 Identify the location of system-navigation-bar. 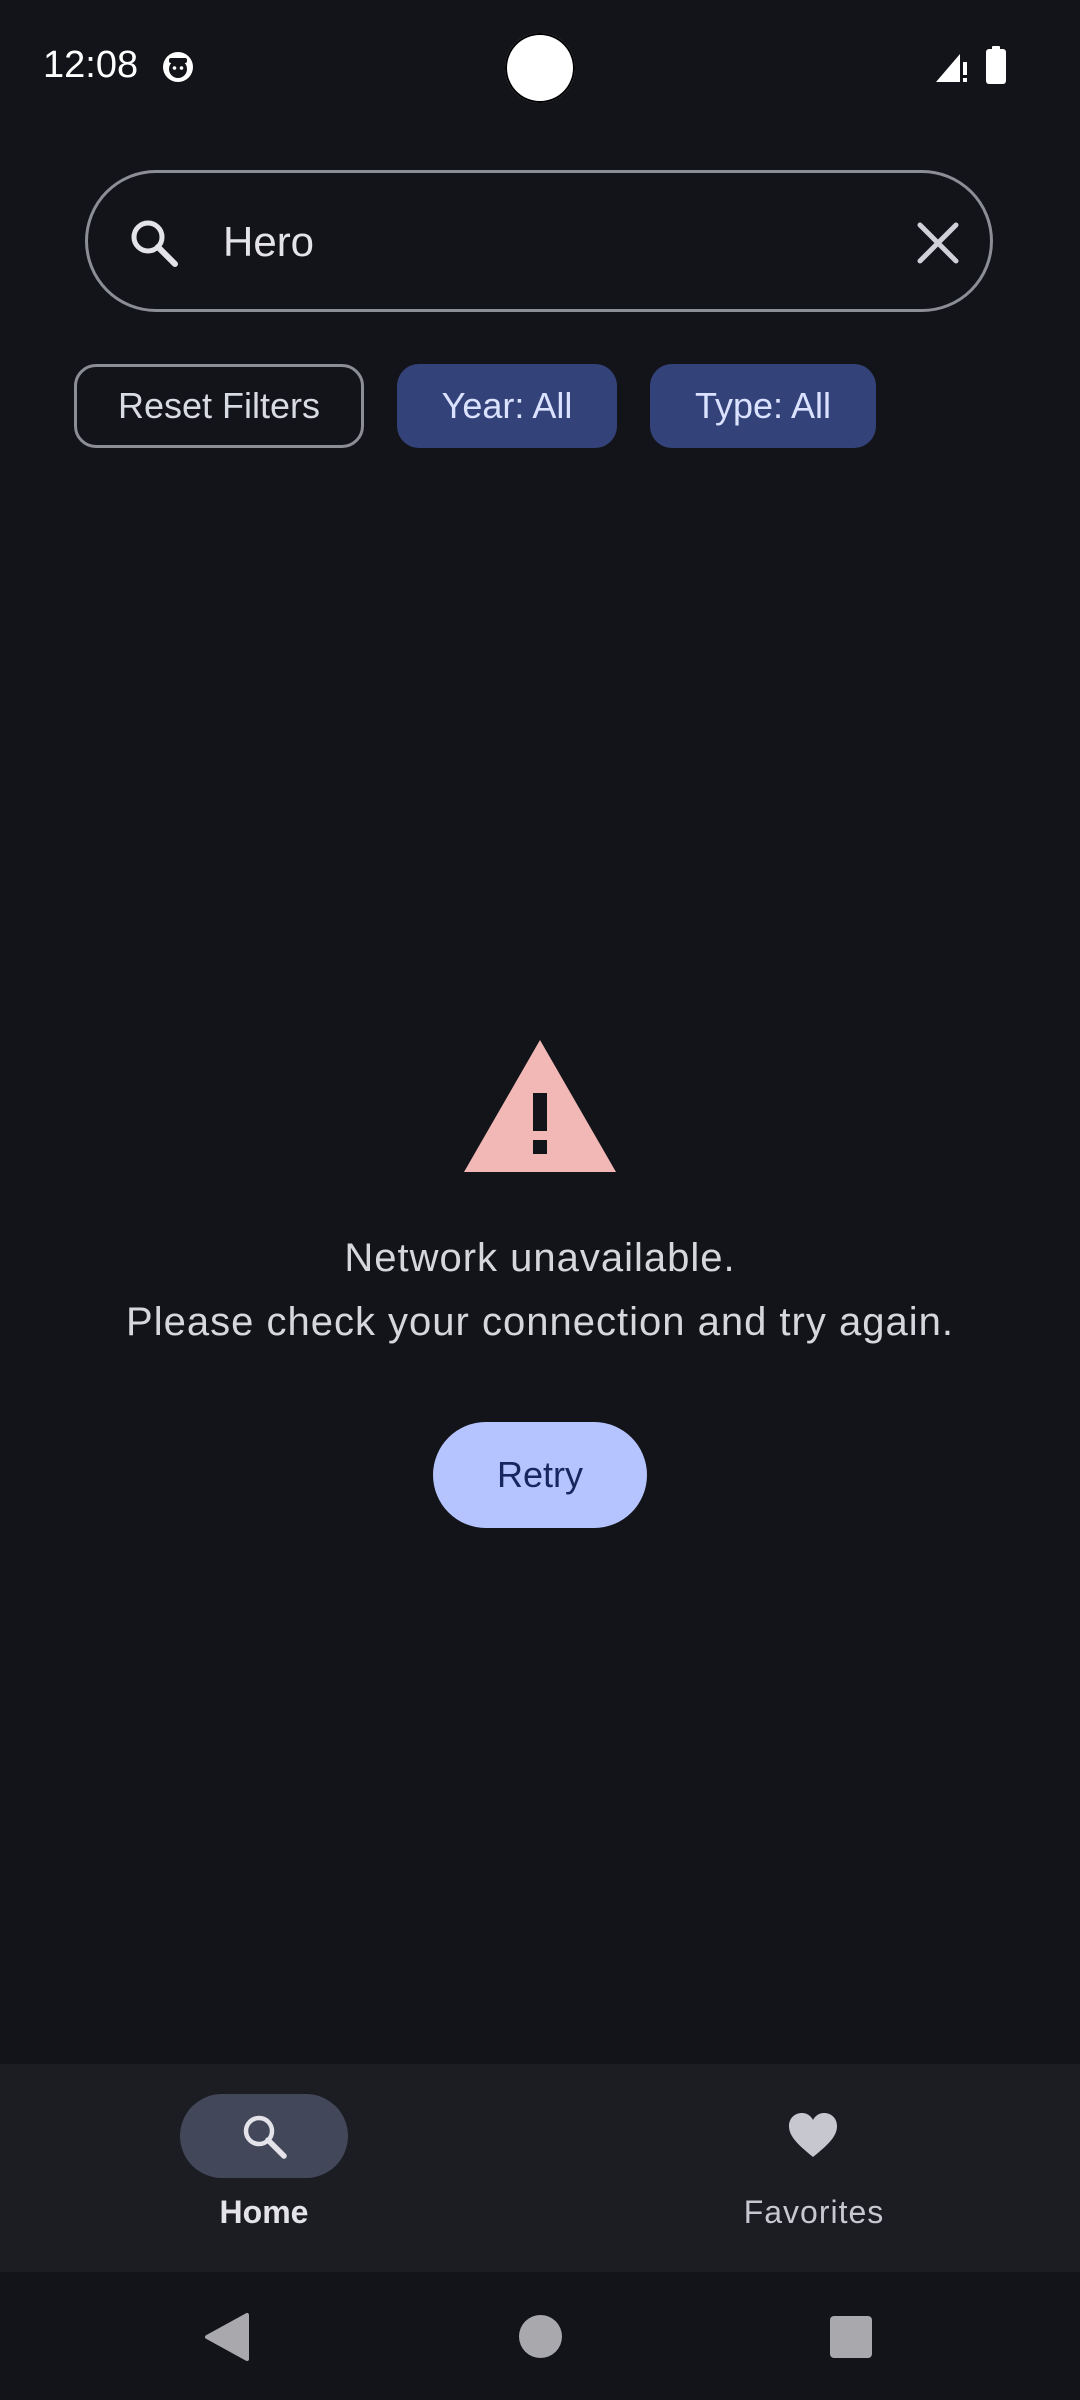
(540, 2336).